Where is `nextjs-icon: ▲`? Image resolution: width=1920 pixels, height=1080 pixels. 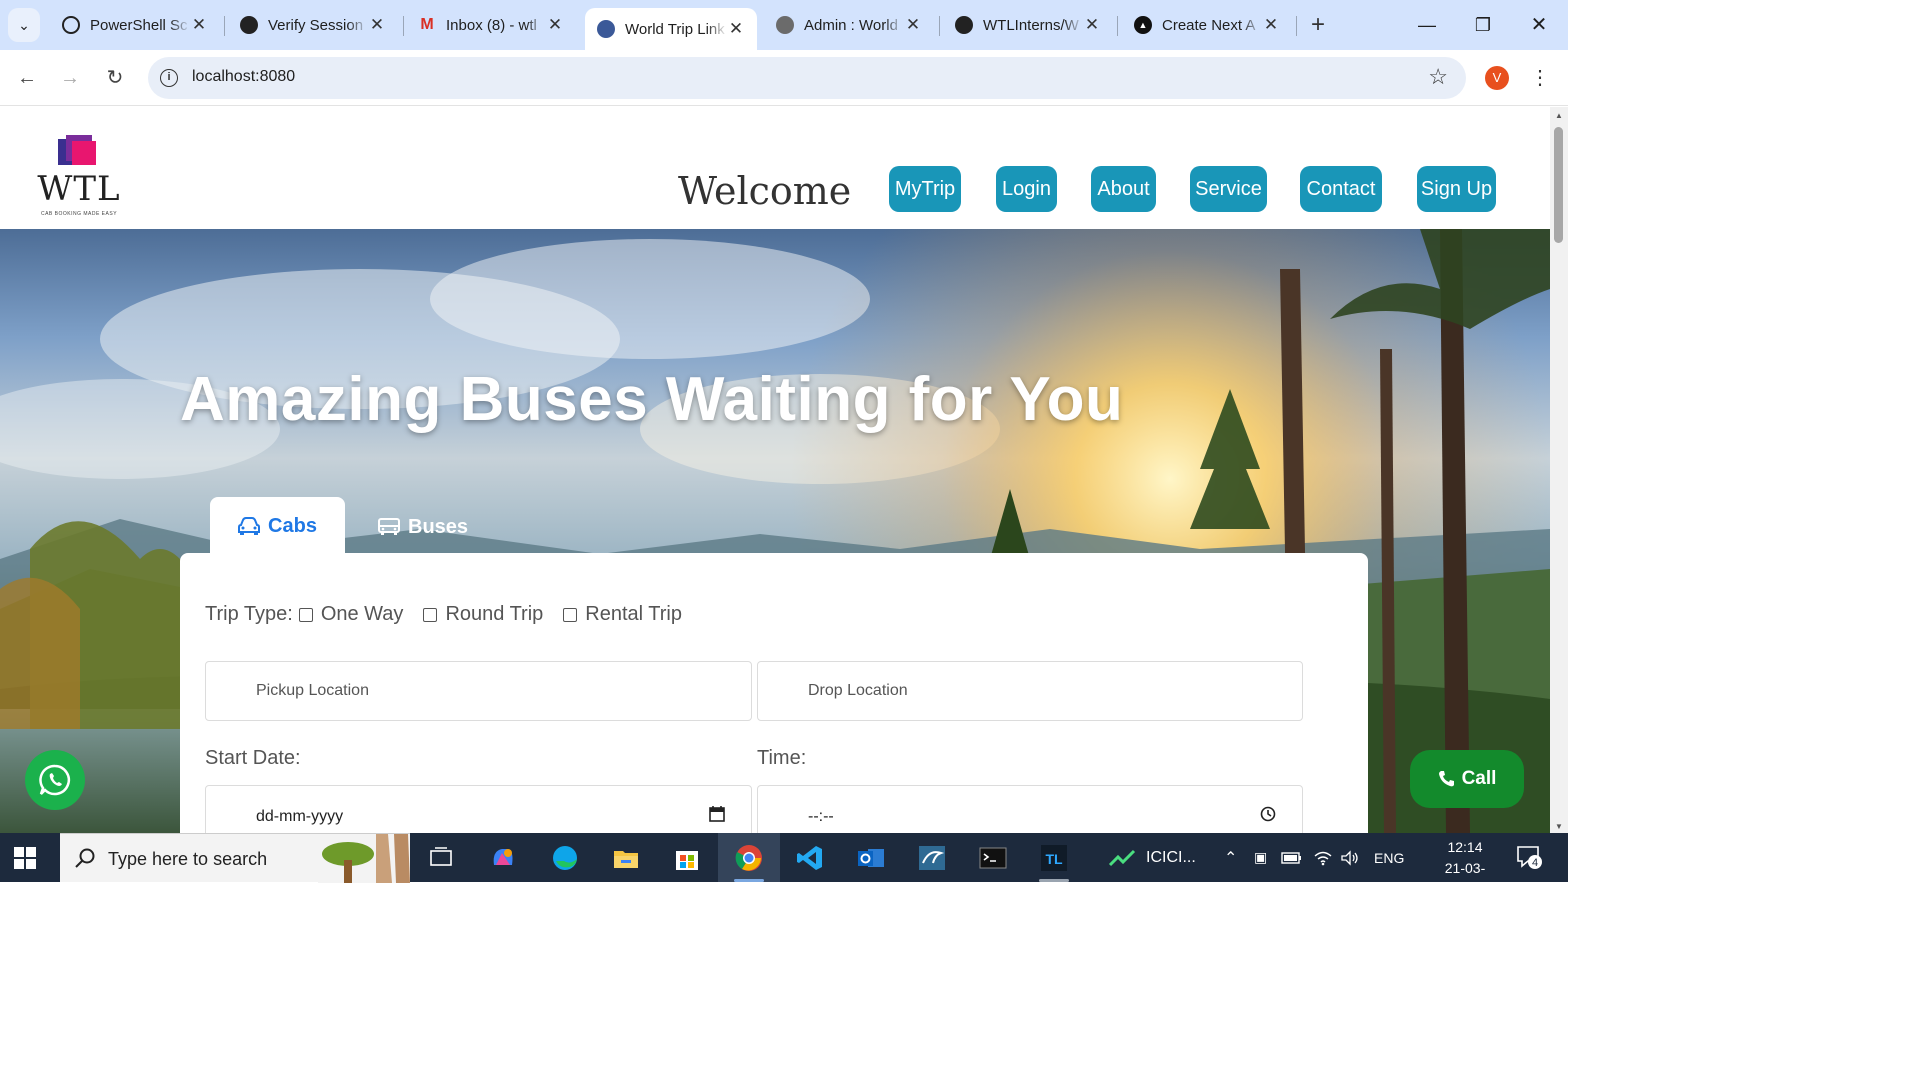 nextjs-icon: ▲ is located at coordinates (1143, 25).